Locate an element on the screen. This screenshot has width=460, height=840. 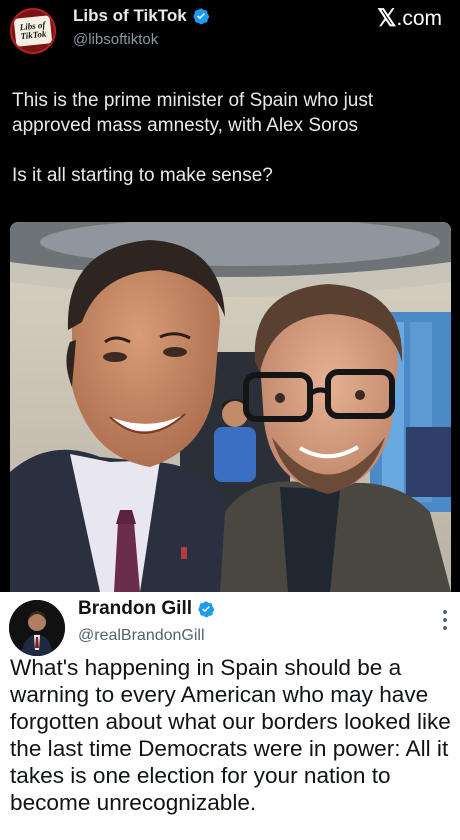
x-logo-icon: 𝕏 is located at coordinates (387, 18).